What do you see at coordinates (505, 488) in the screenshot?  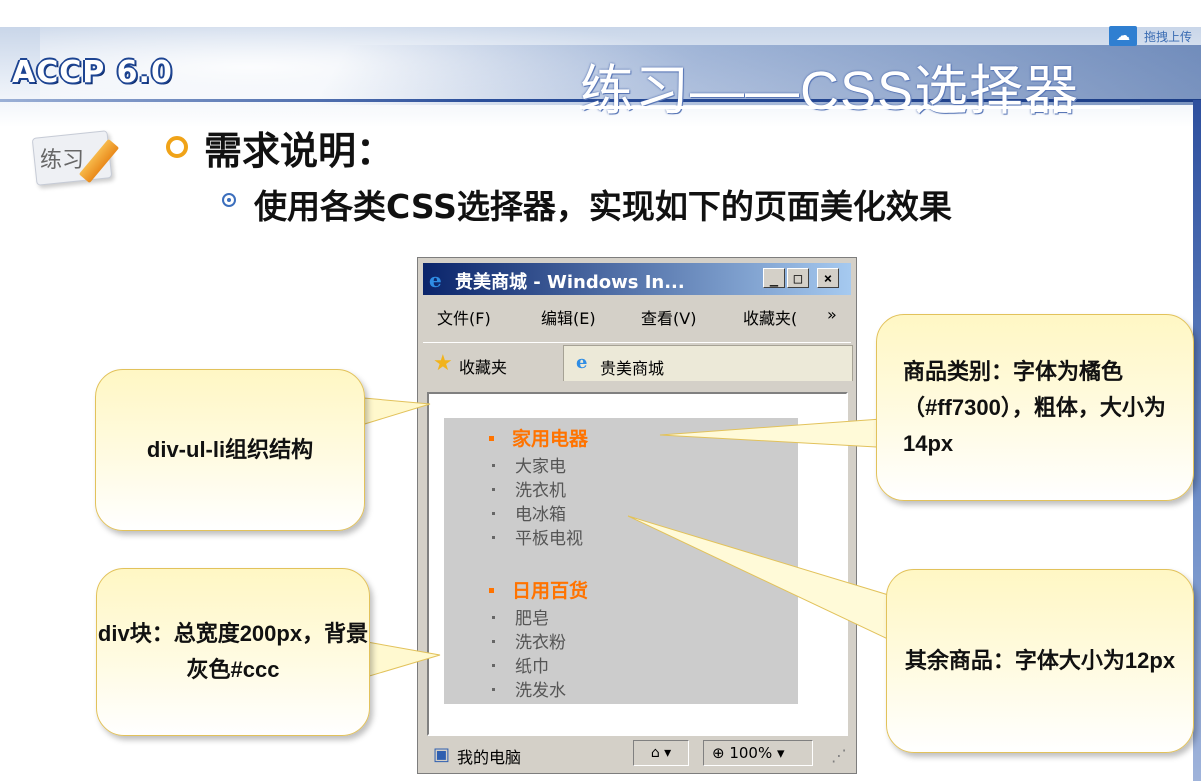 I see `list-item: 洗衣机` at bounding box center [505, 488].